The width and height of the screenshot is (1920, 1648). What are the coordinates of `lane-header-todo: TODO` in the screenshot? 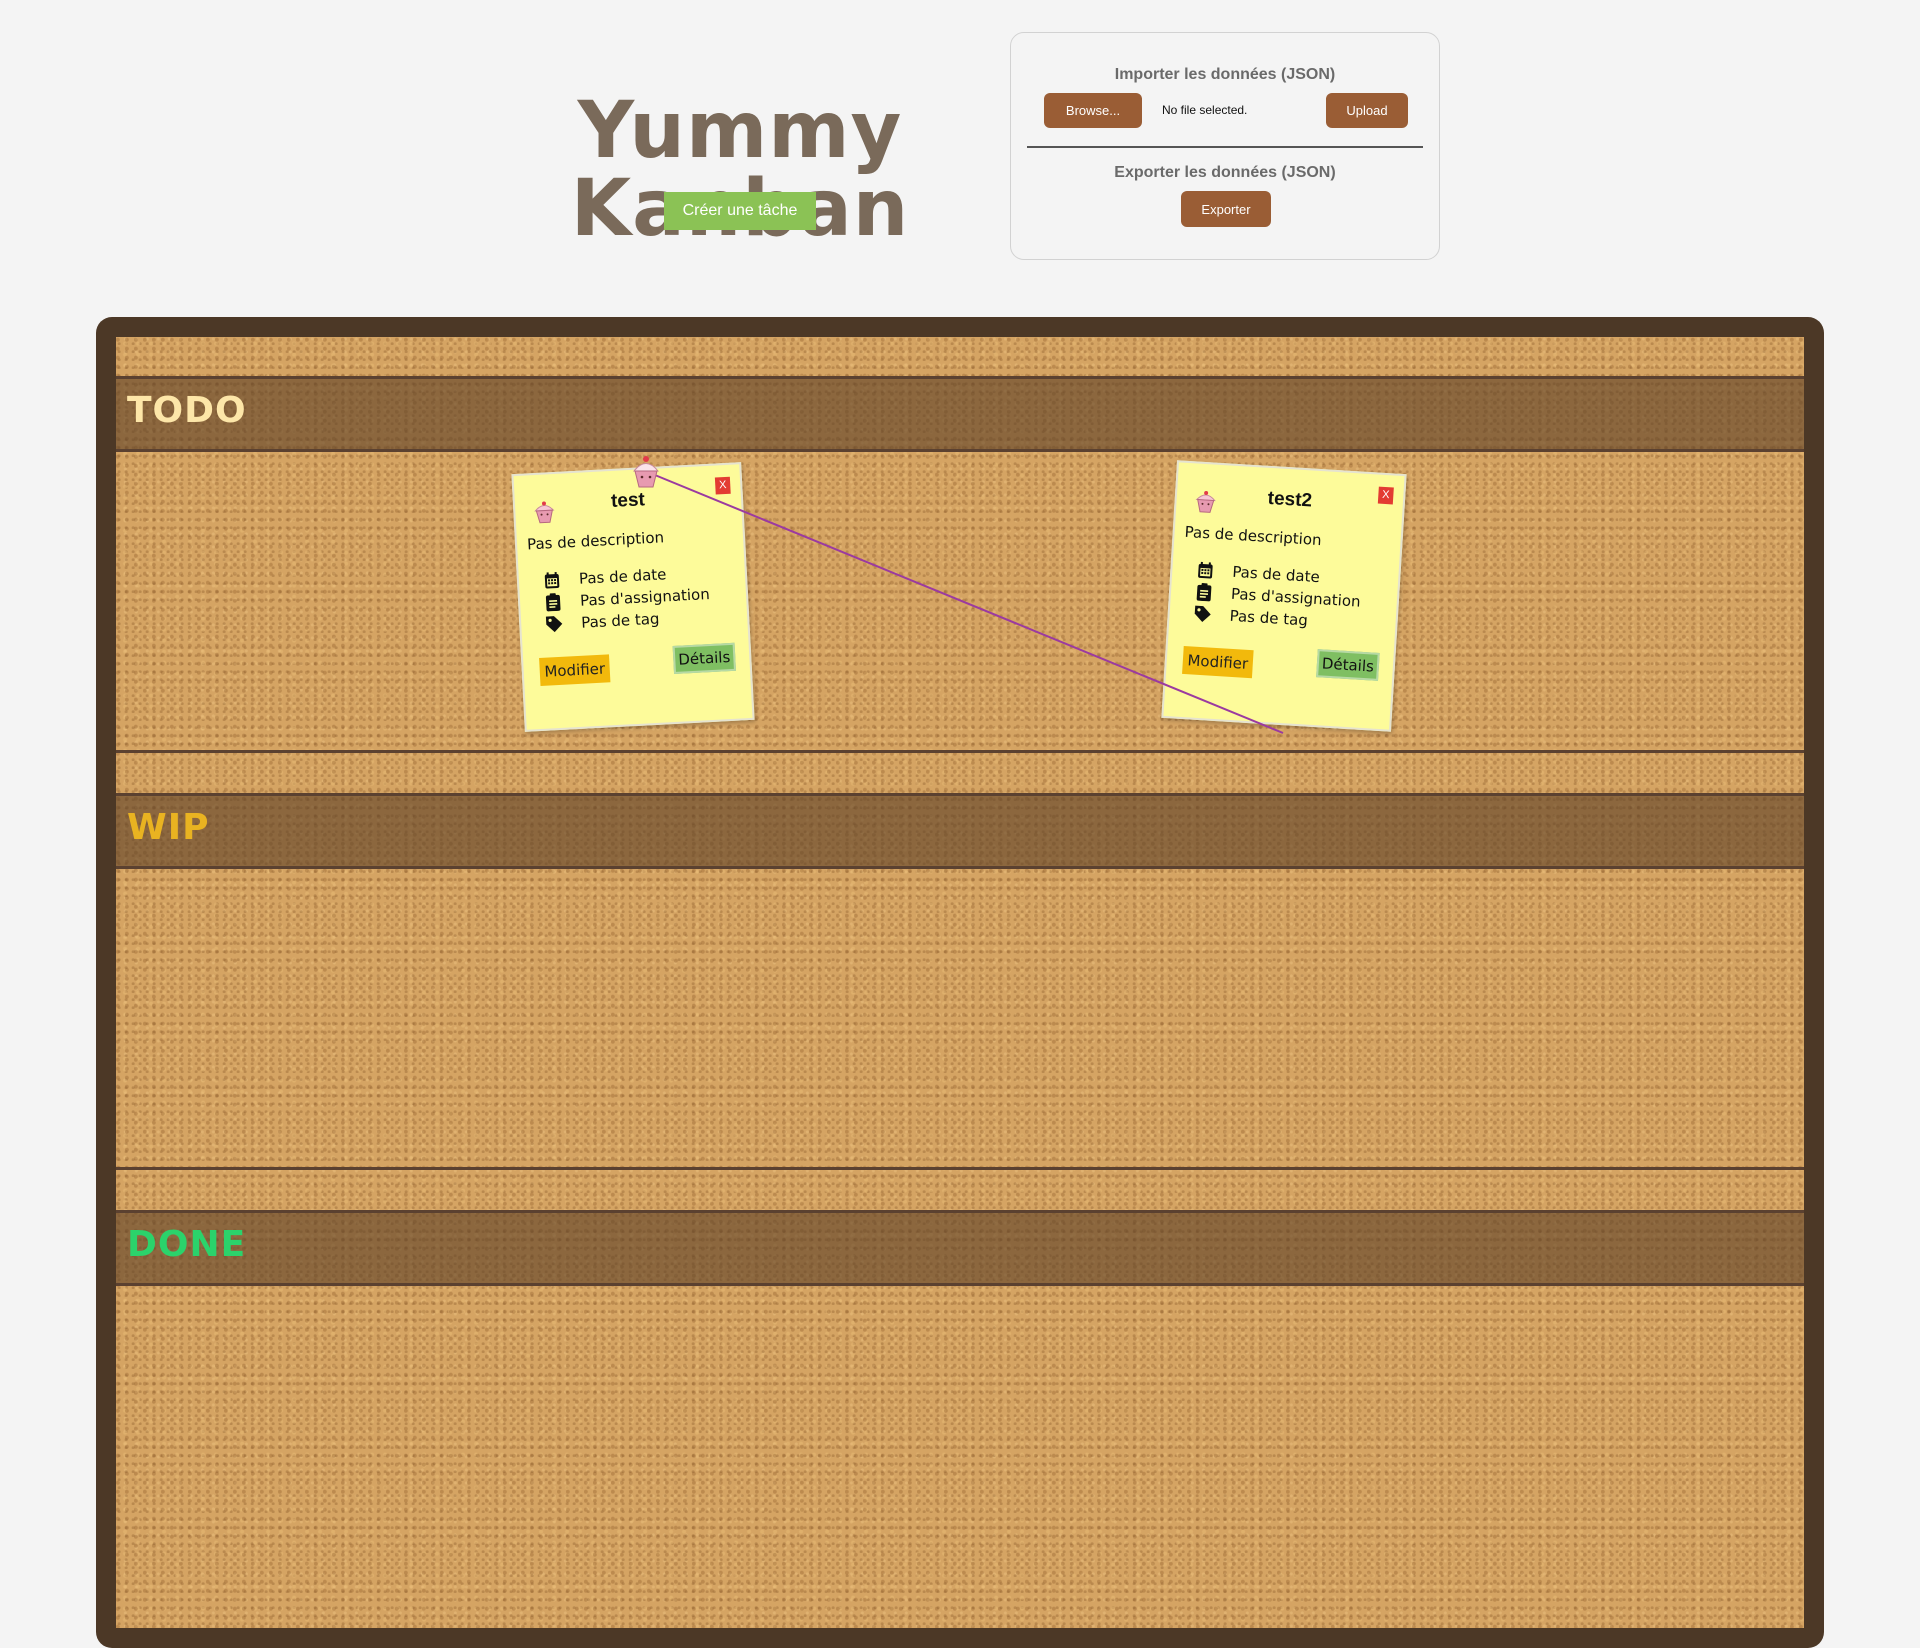 It's located at (960, 414).